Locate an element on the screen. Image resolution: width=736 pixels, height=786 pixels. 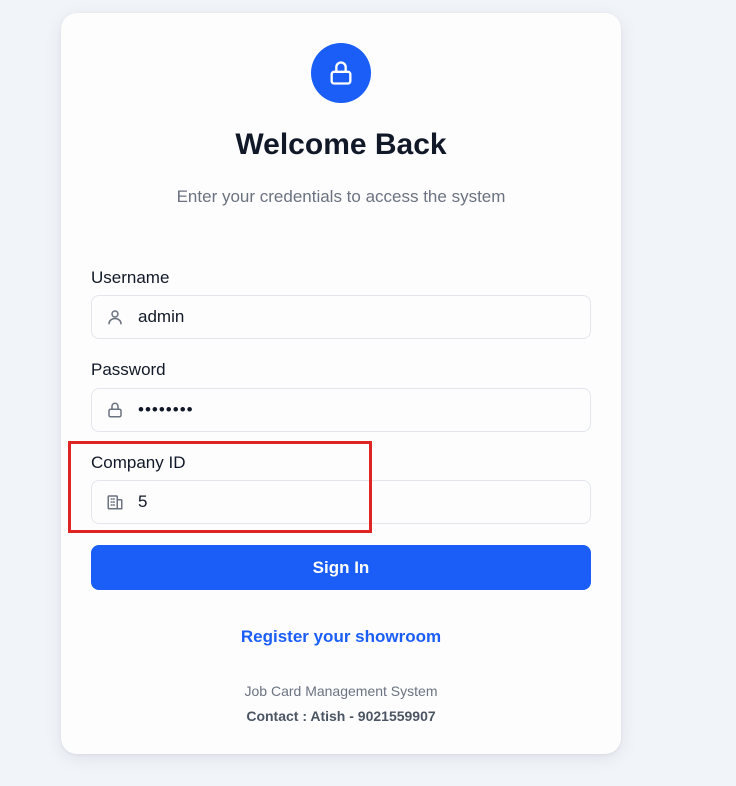
footer-contact: Contact : Atish - 9021559907 is located at coordinates (341, 716).